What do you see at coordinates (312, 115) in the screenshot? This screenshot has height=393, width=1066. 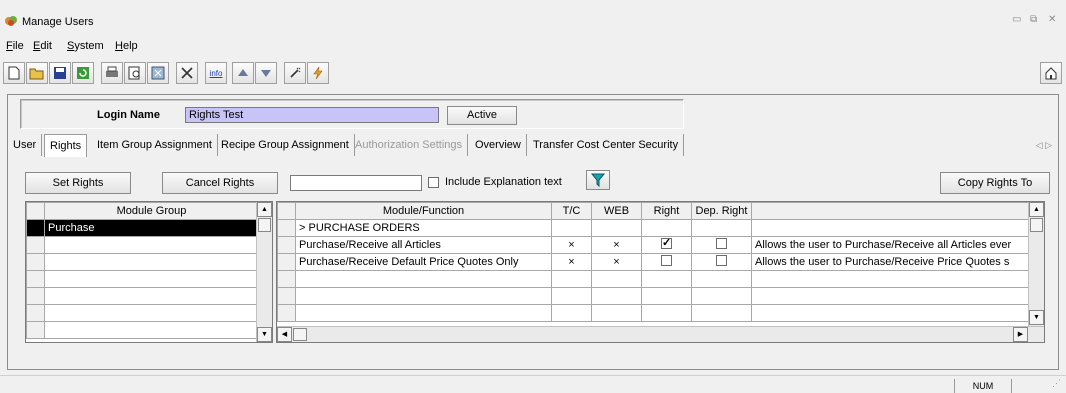 I see `login-name-field: Rights Test` at bounding box center [312, 115].